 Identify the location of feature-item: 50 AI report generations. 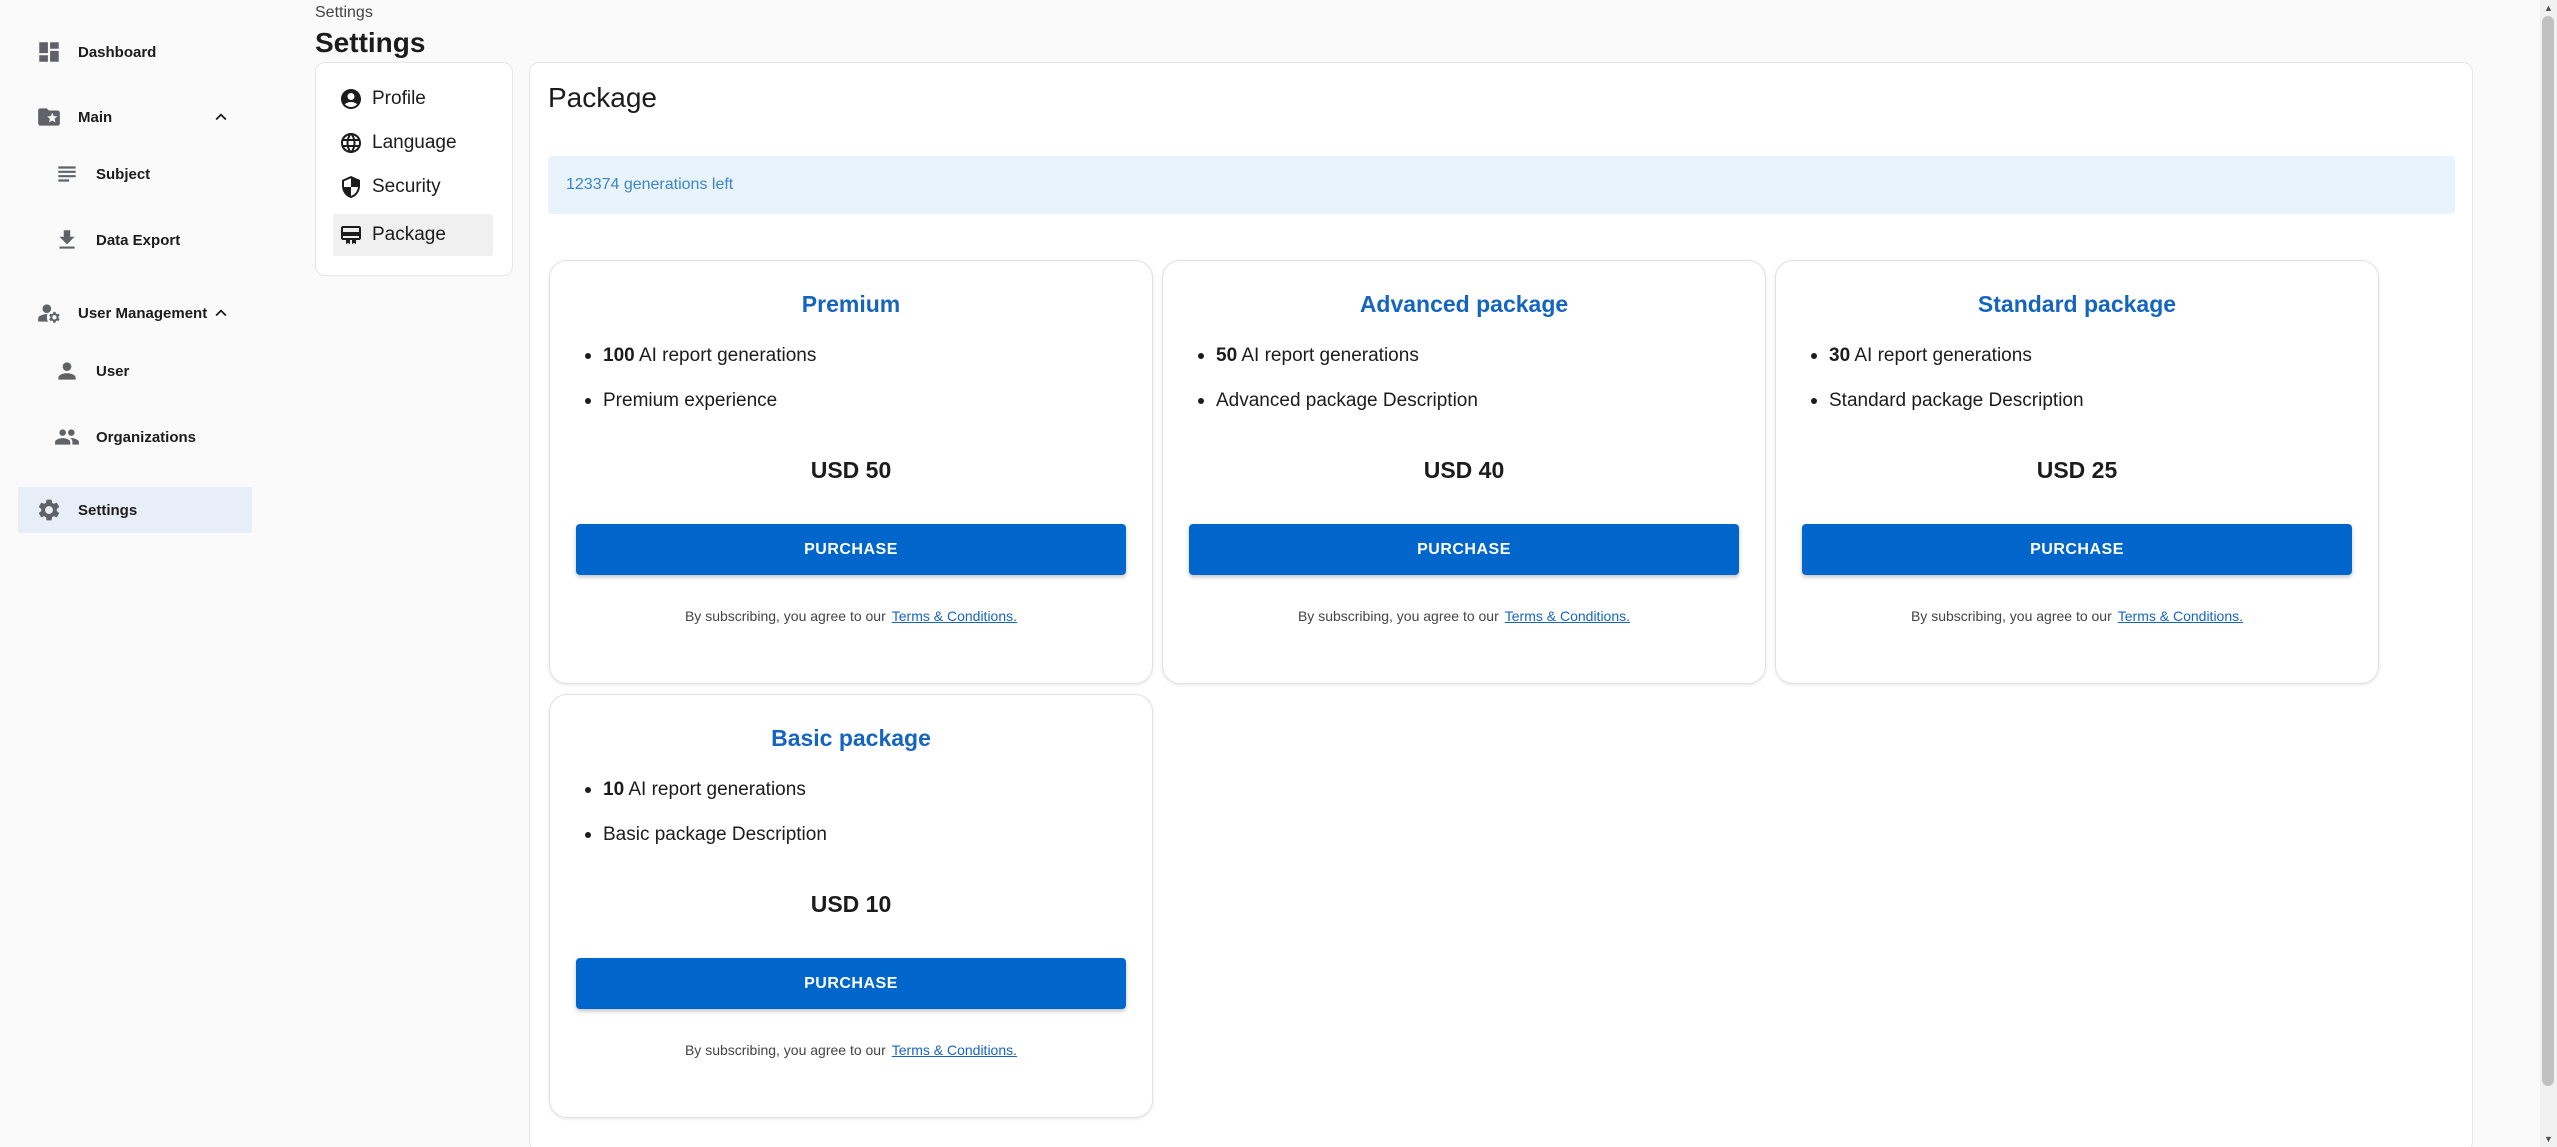
(1337, 367).